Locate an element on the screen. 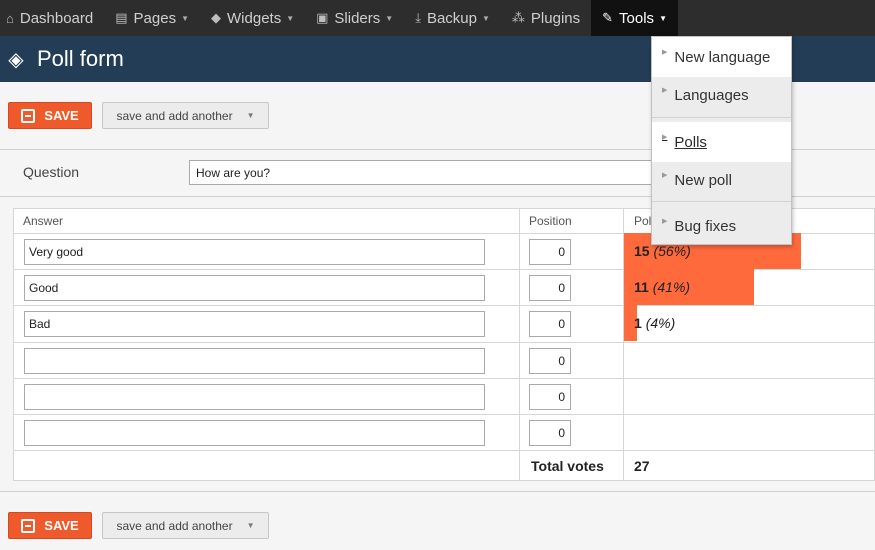  save-and-add-another-button-bottom: save and add another ▼ is located at coordinates (185, 525).